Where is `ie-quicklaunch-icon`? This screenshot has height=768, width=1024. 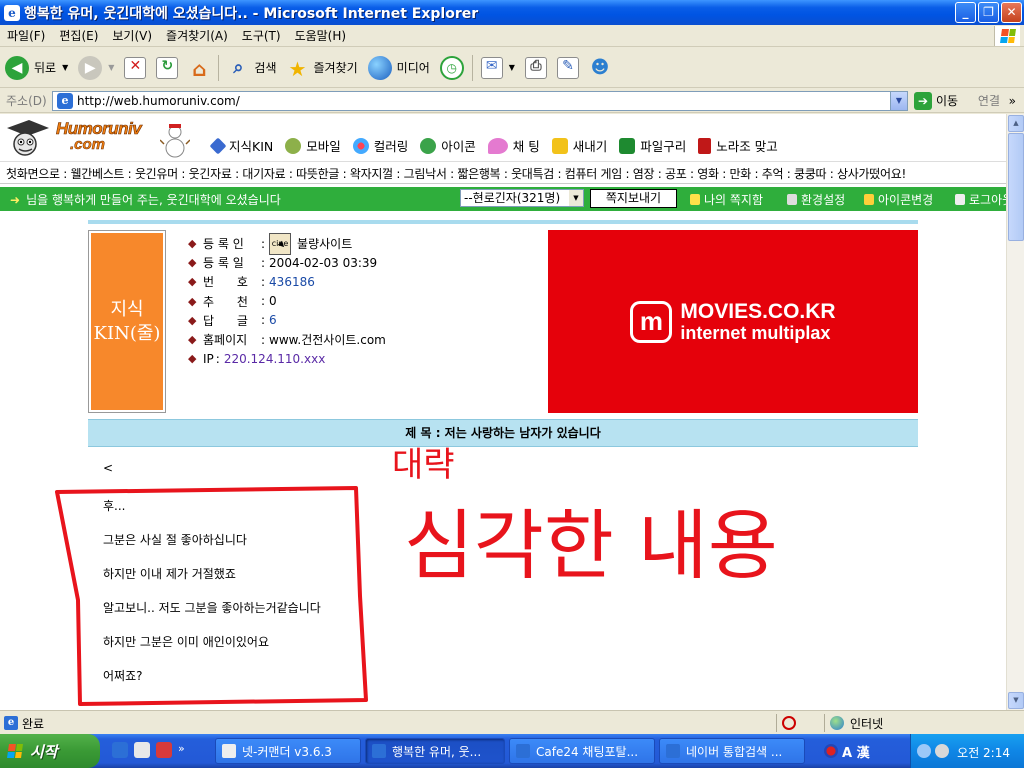
ie-quicklaunch-icon is located at coordinates (120, 750).